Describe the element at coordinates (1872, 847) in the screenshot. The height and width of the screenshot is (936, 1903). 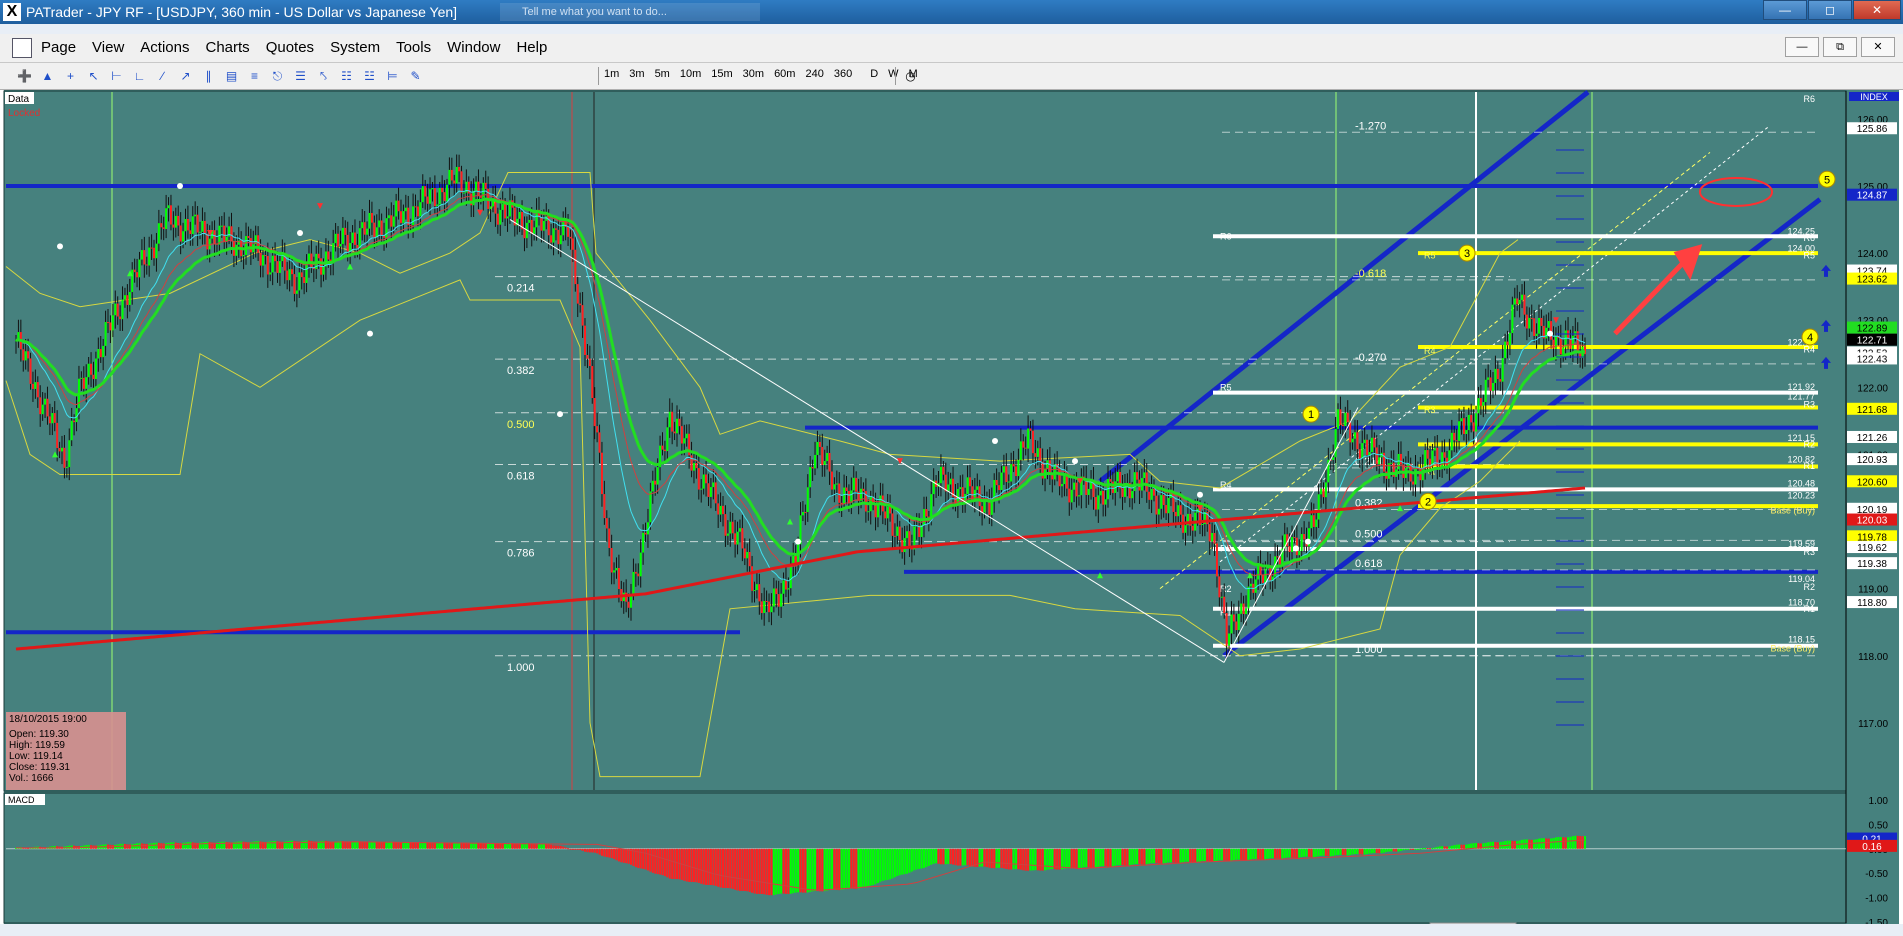
I see `macd-badge-1: 0.16` at that location.